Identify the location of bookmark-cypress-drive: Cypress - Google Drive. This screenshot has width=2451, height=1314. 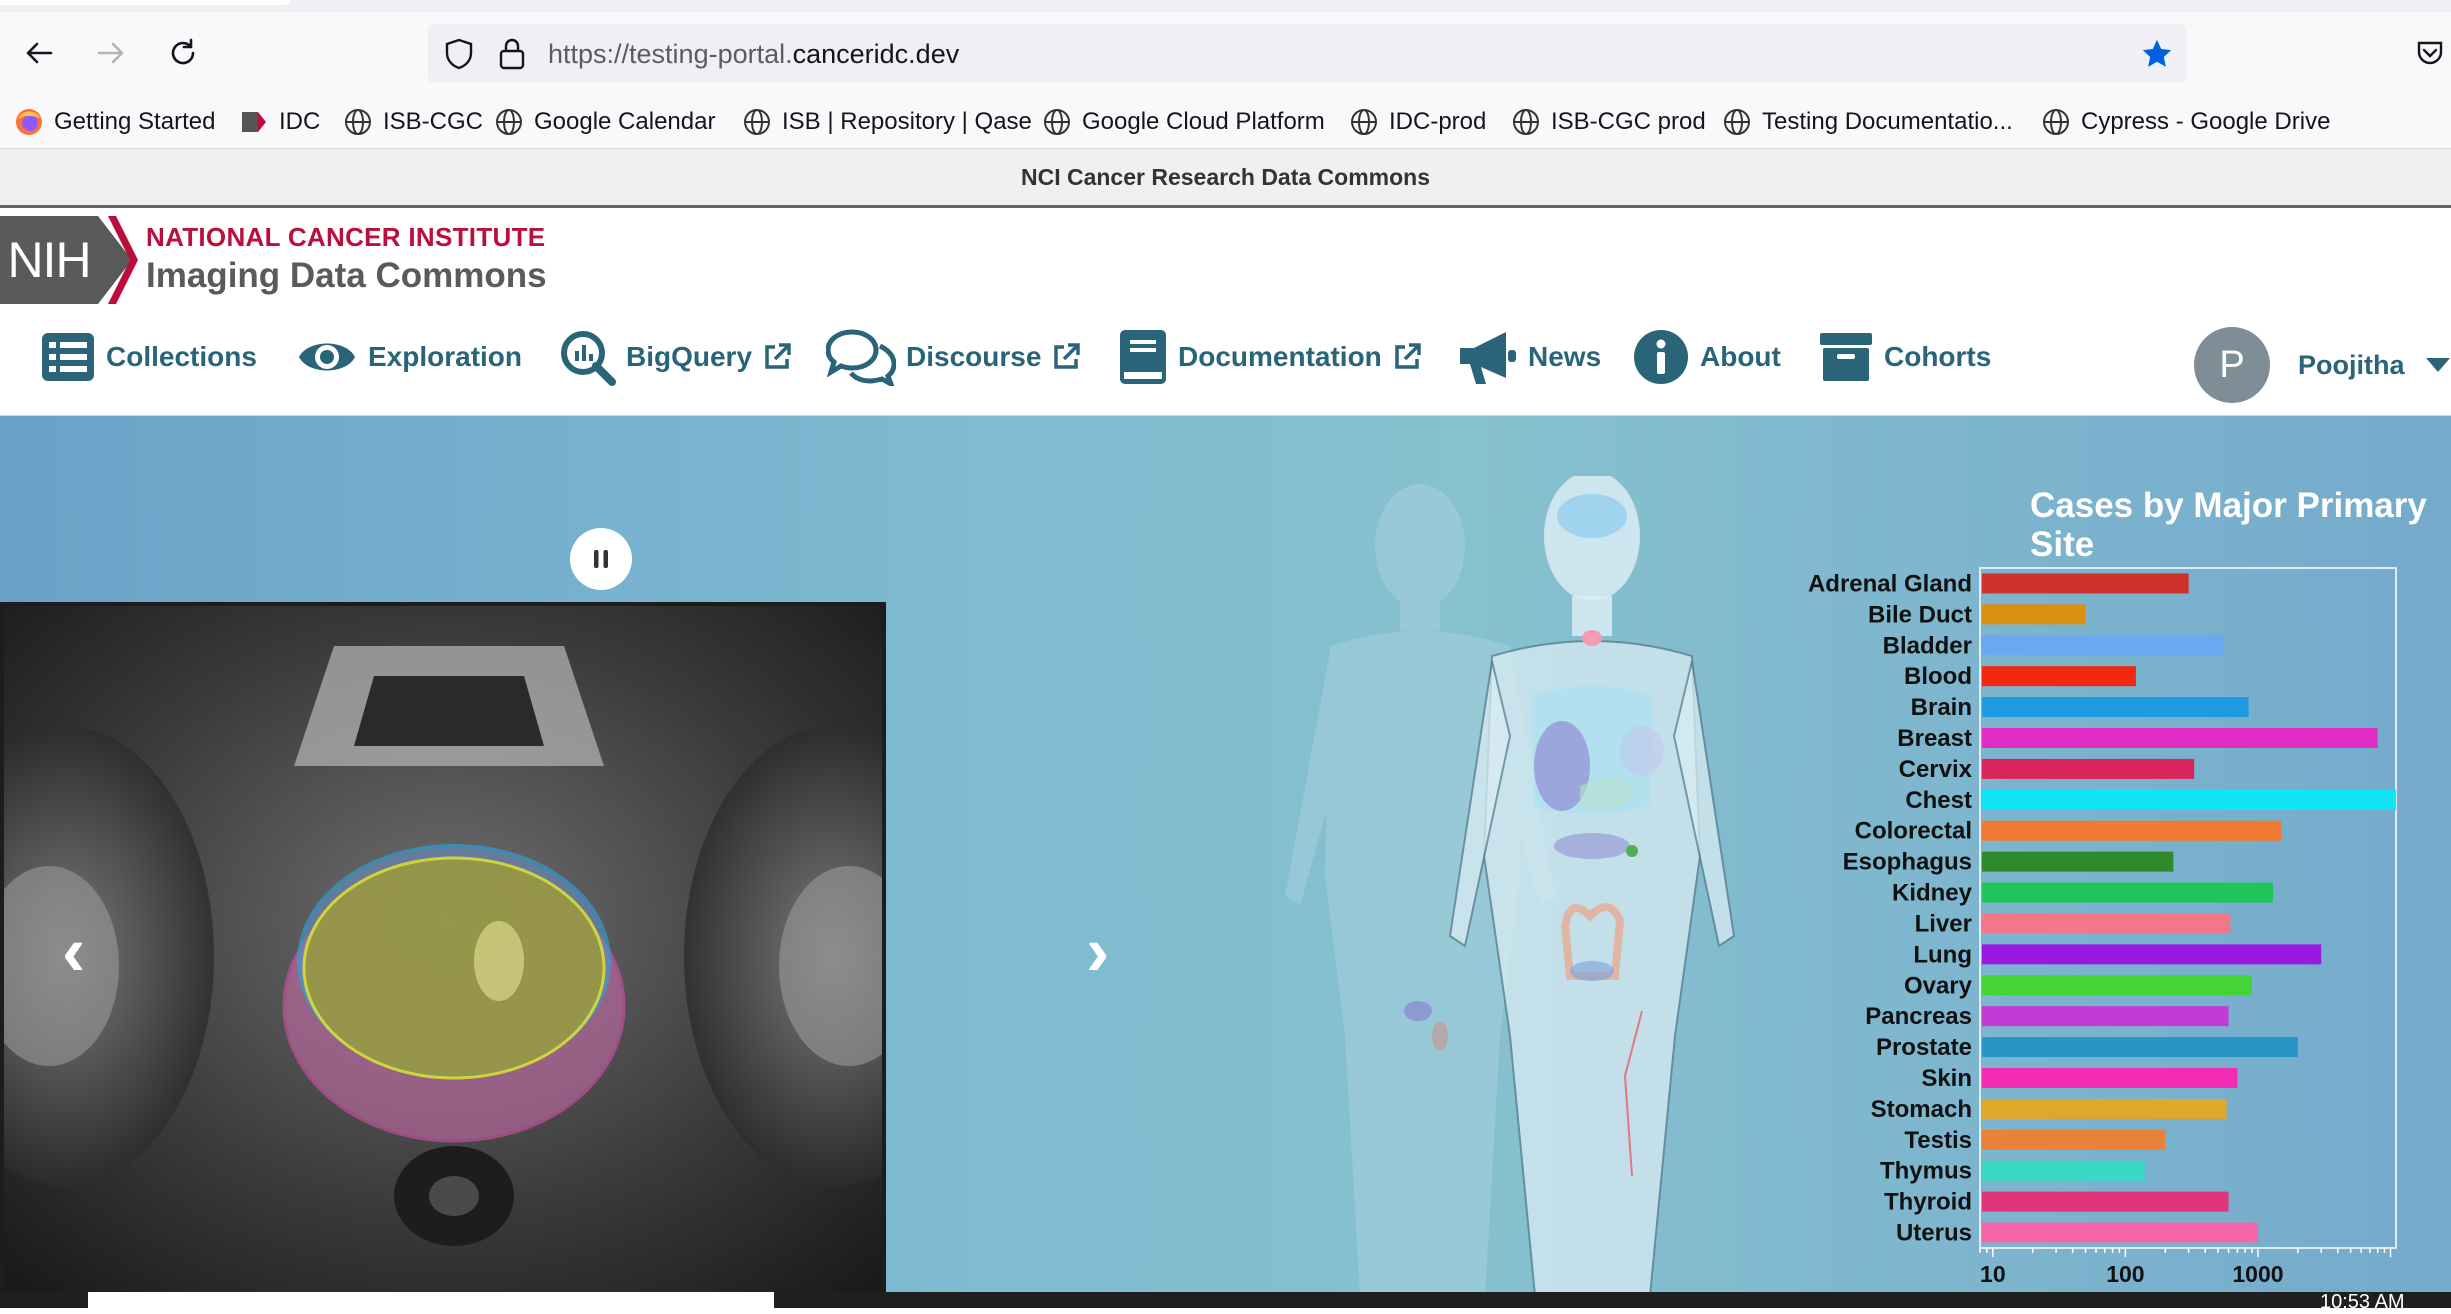
(2185, 122).